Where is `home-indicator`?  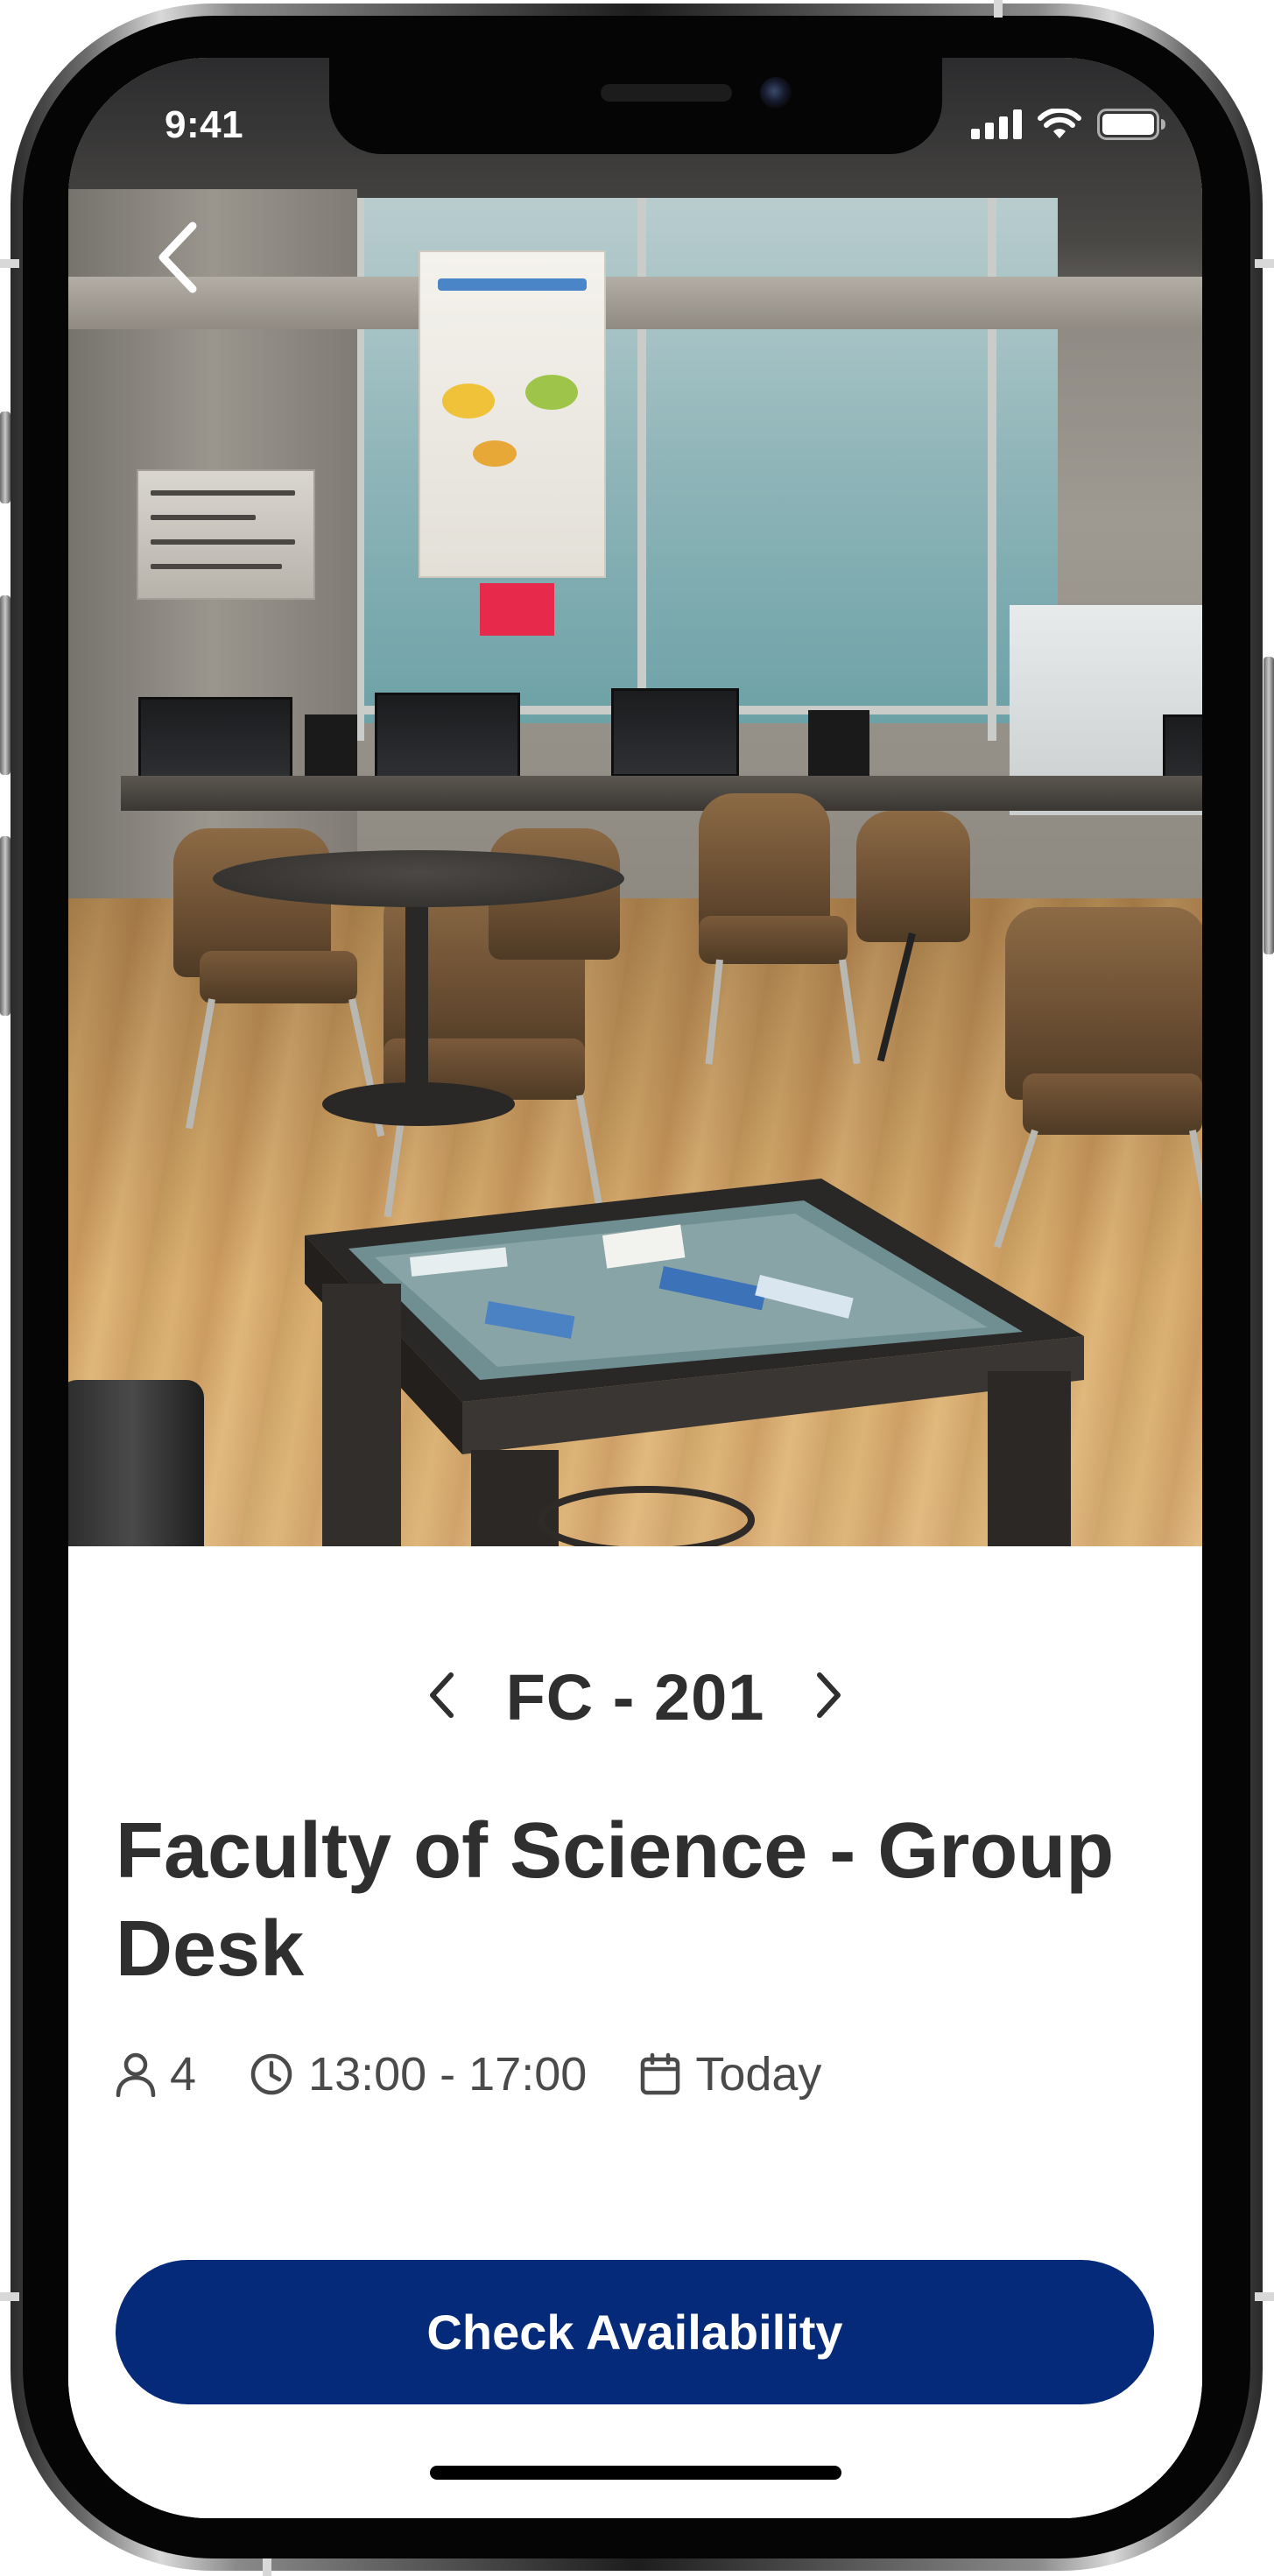
home-indicator is located at coordinates (636, 2473).